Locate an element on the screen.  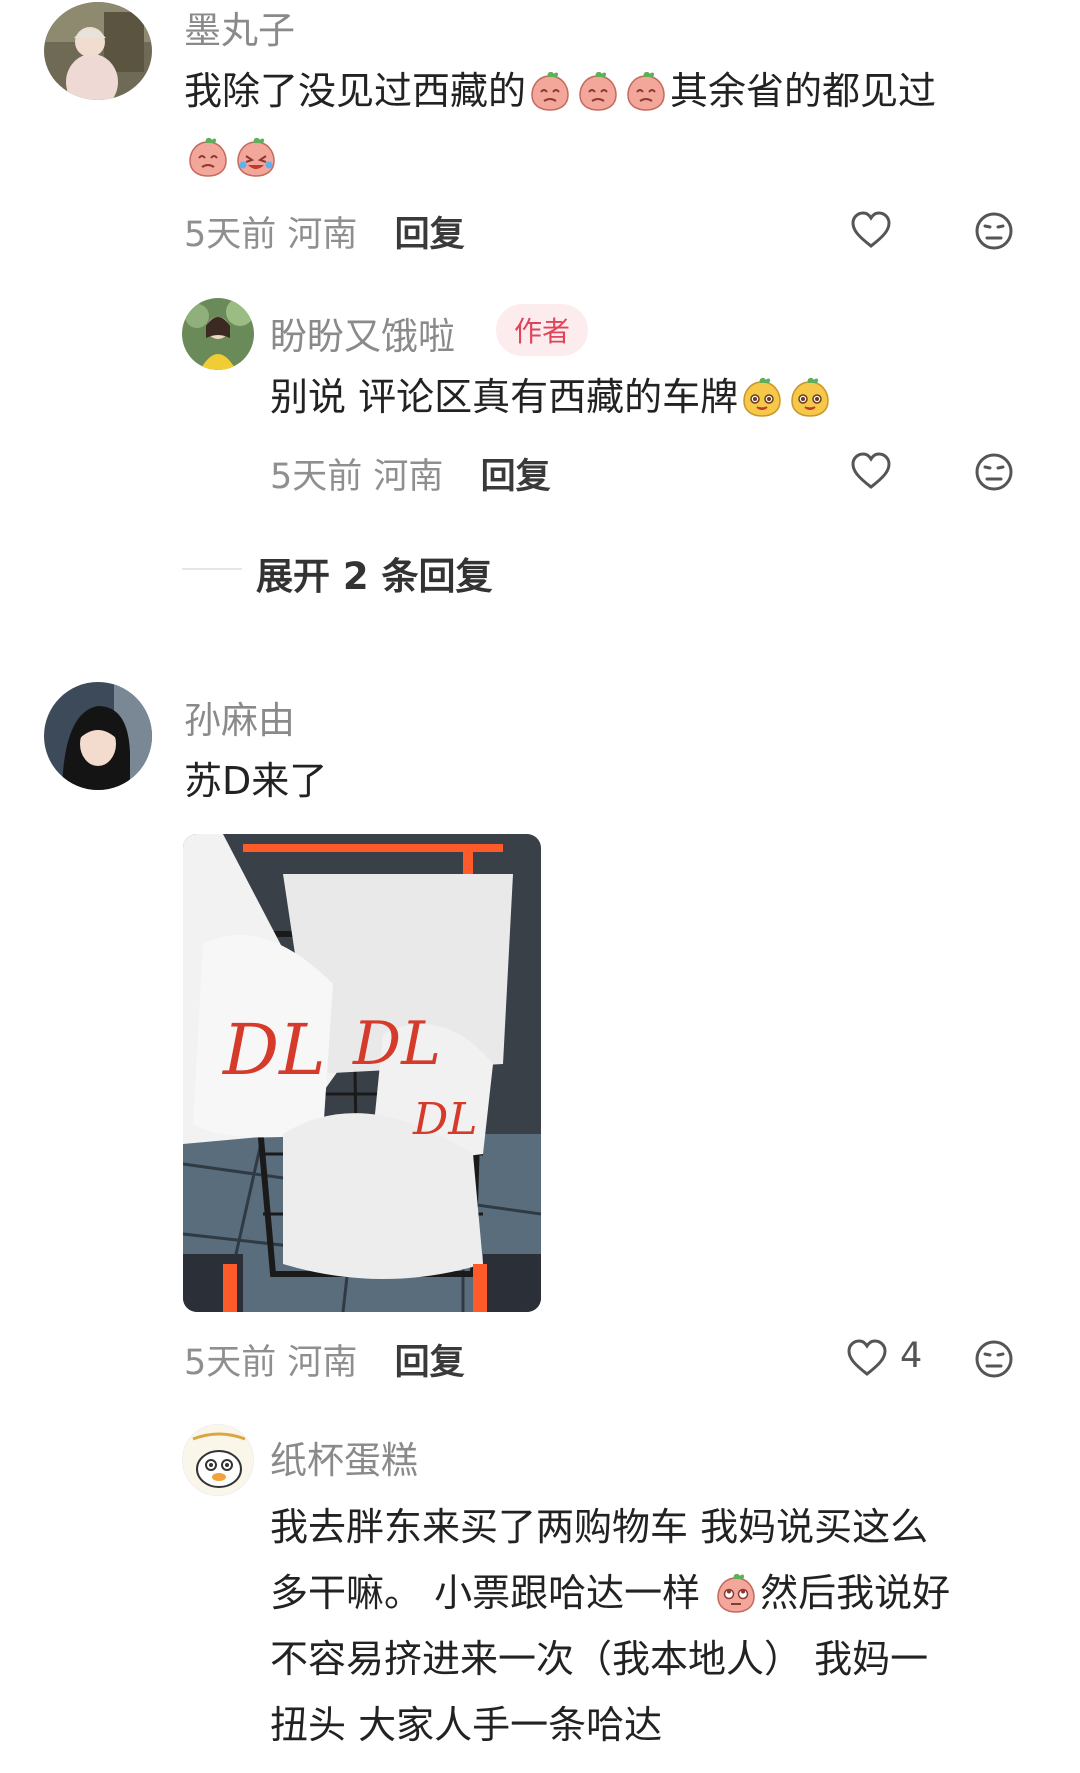
reply-username: 盼盼又饿啦 is located at coordinates (362, 333).